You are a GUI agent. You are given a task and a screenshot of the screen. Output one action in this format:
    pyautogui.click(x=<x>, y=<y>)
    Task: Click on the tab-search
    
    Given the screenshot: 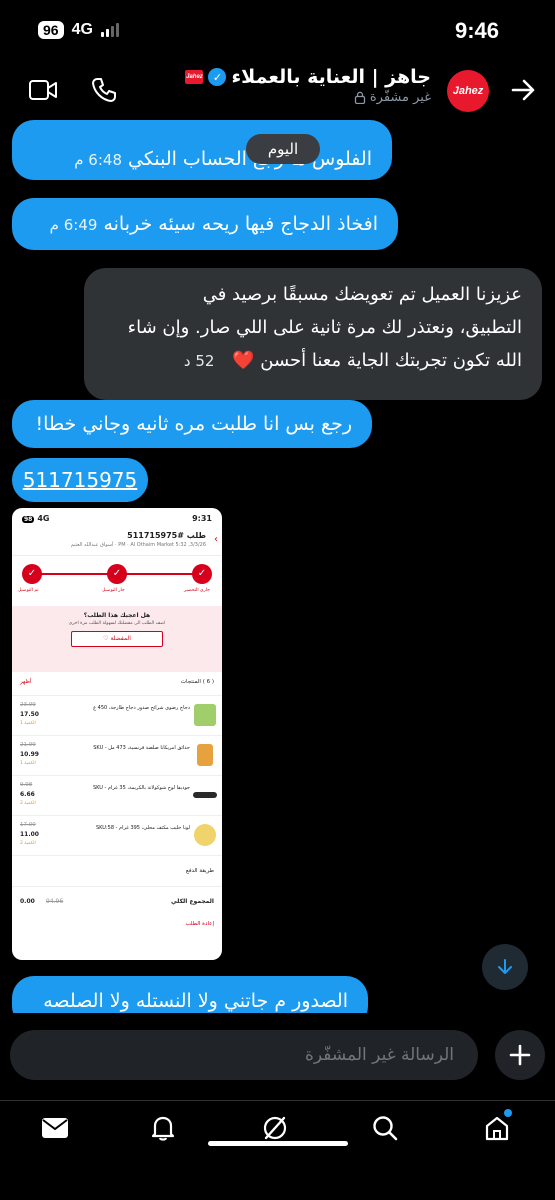 What is the action you would take?
    pyautogui.click(x=385, y=1128)
    